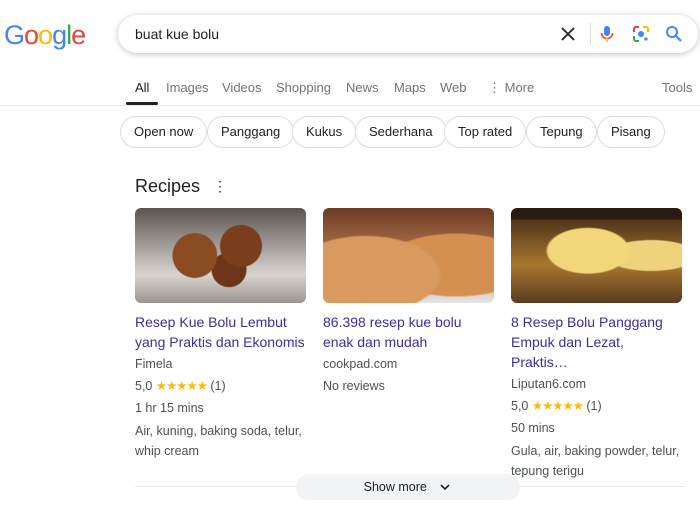 The height and width of the screenshot is (519, 700). What do you see at coordinates (251, 132) in the screenshot?
I see `chip-panggang: Panggang` at bounding box center [251, 132].